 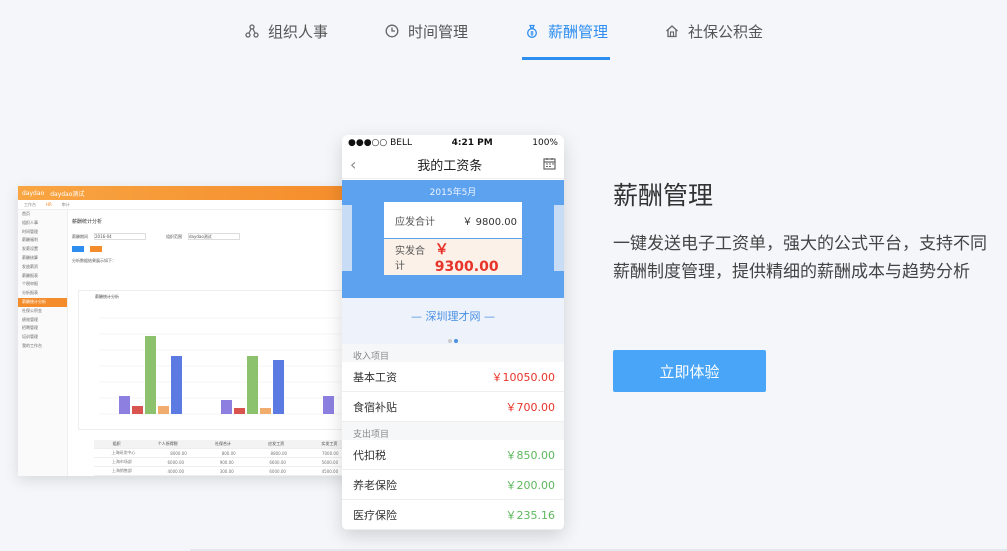 What do you see at coordinates (453, 515) in the screenshot?
I see `list-item: 医疗保险 ￥235.16` at bounding box center [453, 515].